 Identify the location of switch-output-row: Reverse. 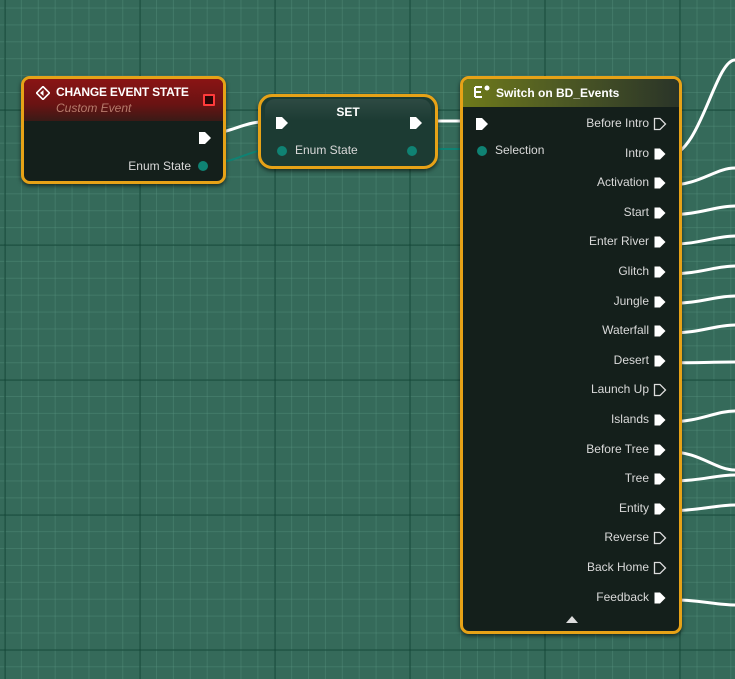
(579, 538).